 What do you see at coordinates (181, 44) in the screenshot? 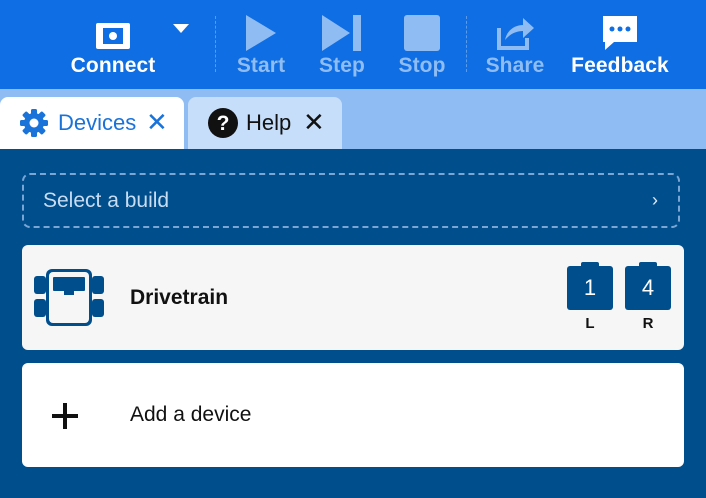
I see `connect-dropdown-button` at bounding box center [181, 44].